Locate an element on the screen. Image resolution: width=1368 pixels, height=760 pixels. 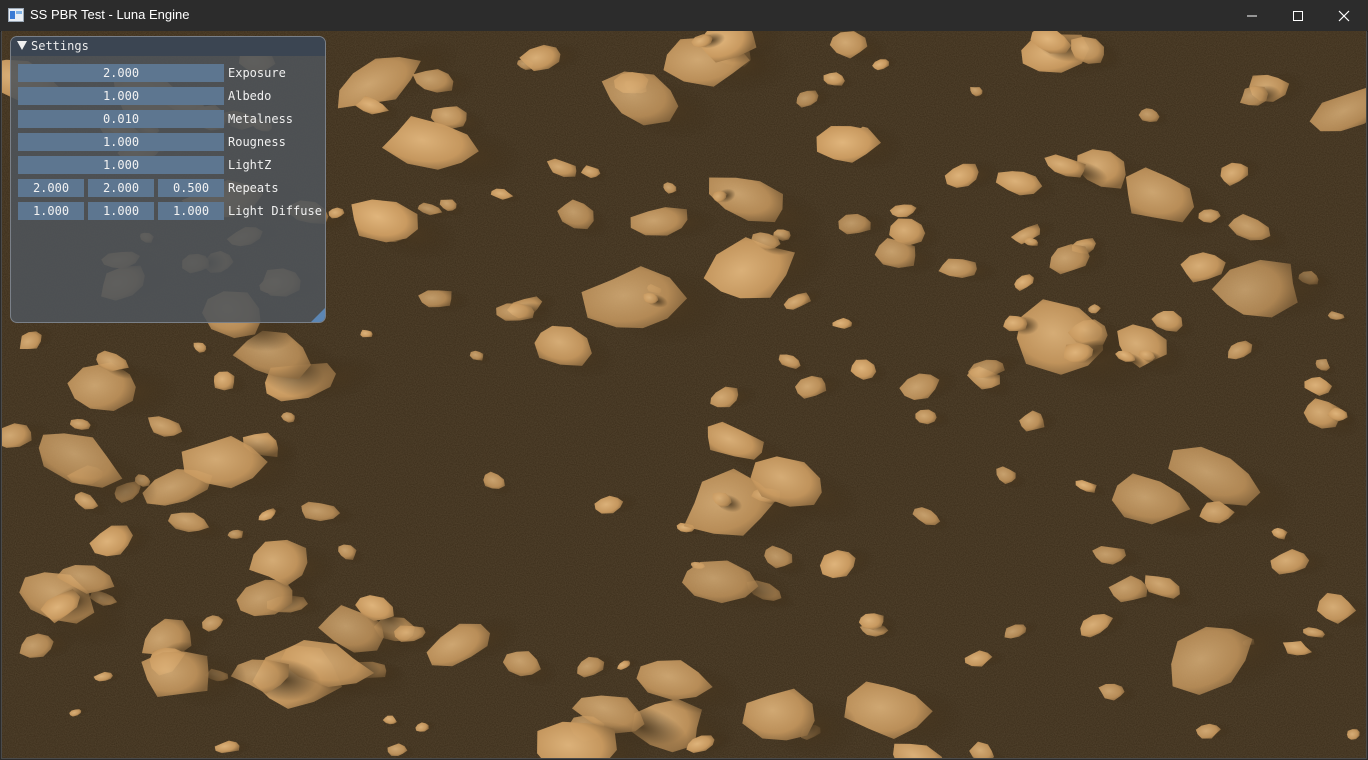
metalness-label: Metalness is located at coordinates (261, 119).